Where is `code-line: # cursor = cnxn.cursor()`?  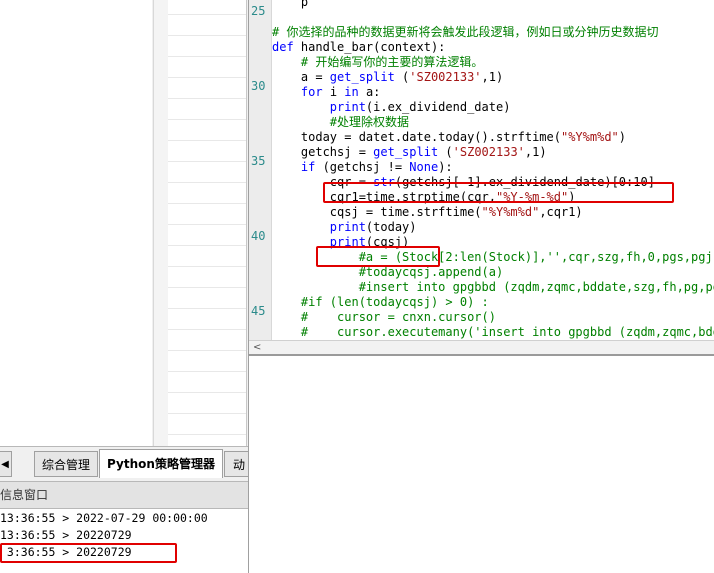
code-line: # cursor = cnxn.cursor() is located at coordinates (384, 317).